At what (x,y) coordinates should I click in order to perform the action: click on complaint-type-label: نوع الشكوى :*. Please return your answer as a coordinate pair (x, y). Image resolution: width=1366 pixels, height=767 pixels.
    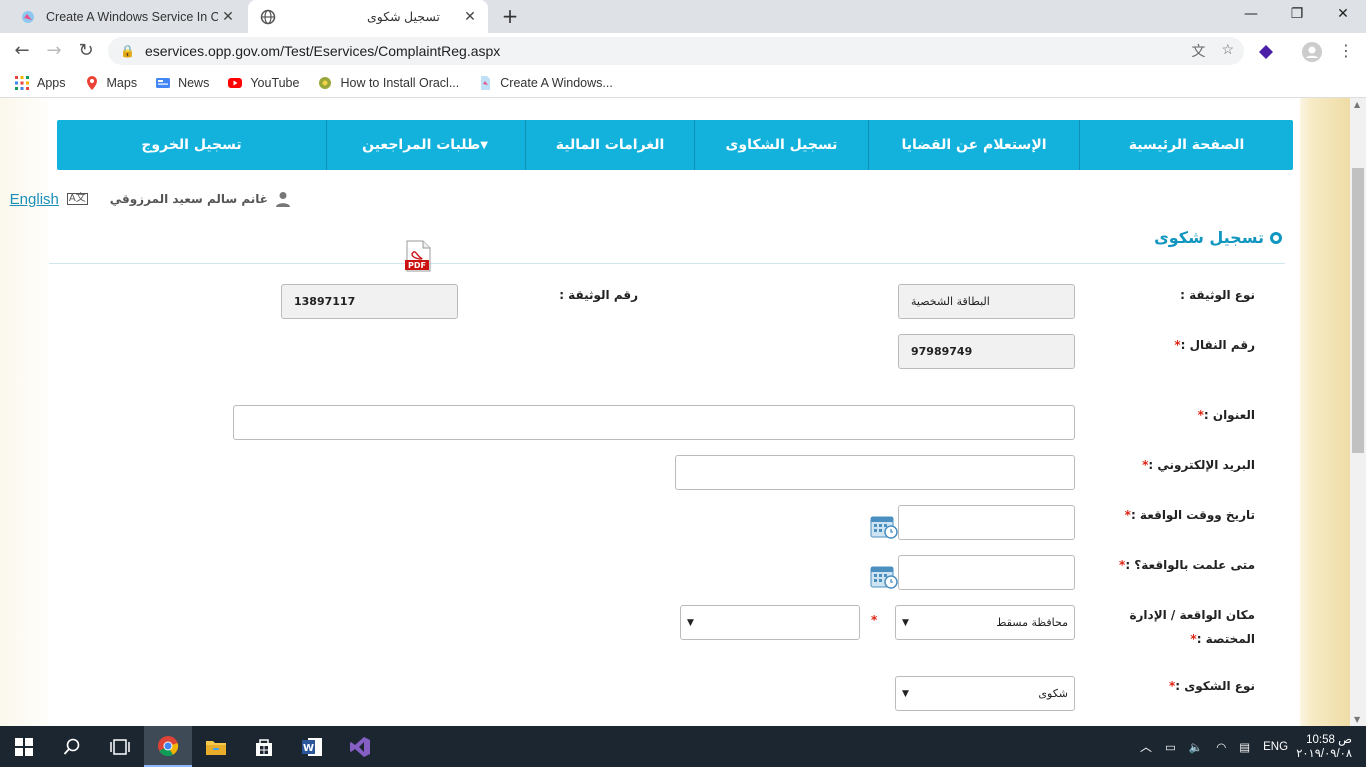
    Looking at the image, I should click on (1212, 686).